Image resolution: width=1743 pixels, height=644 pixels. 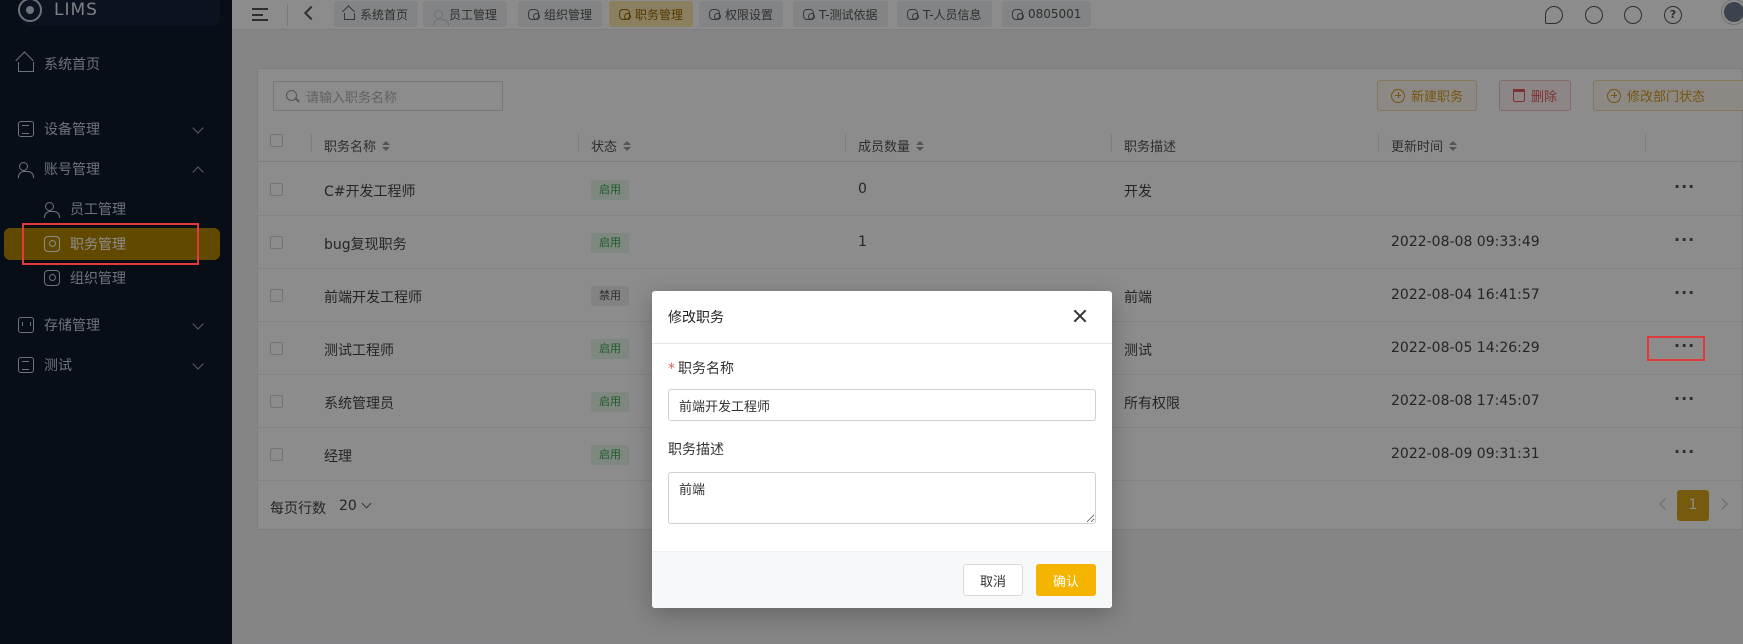 I want to click on cancel-button: 取消, so click(x=993, y=580).